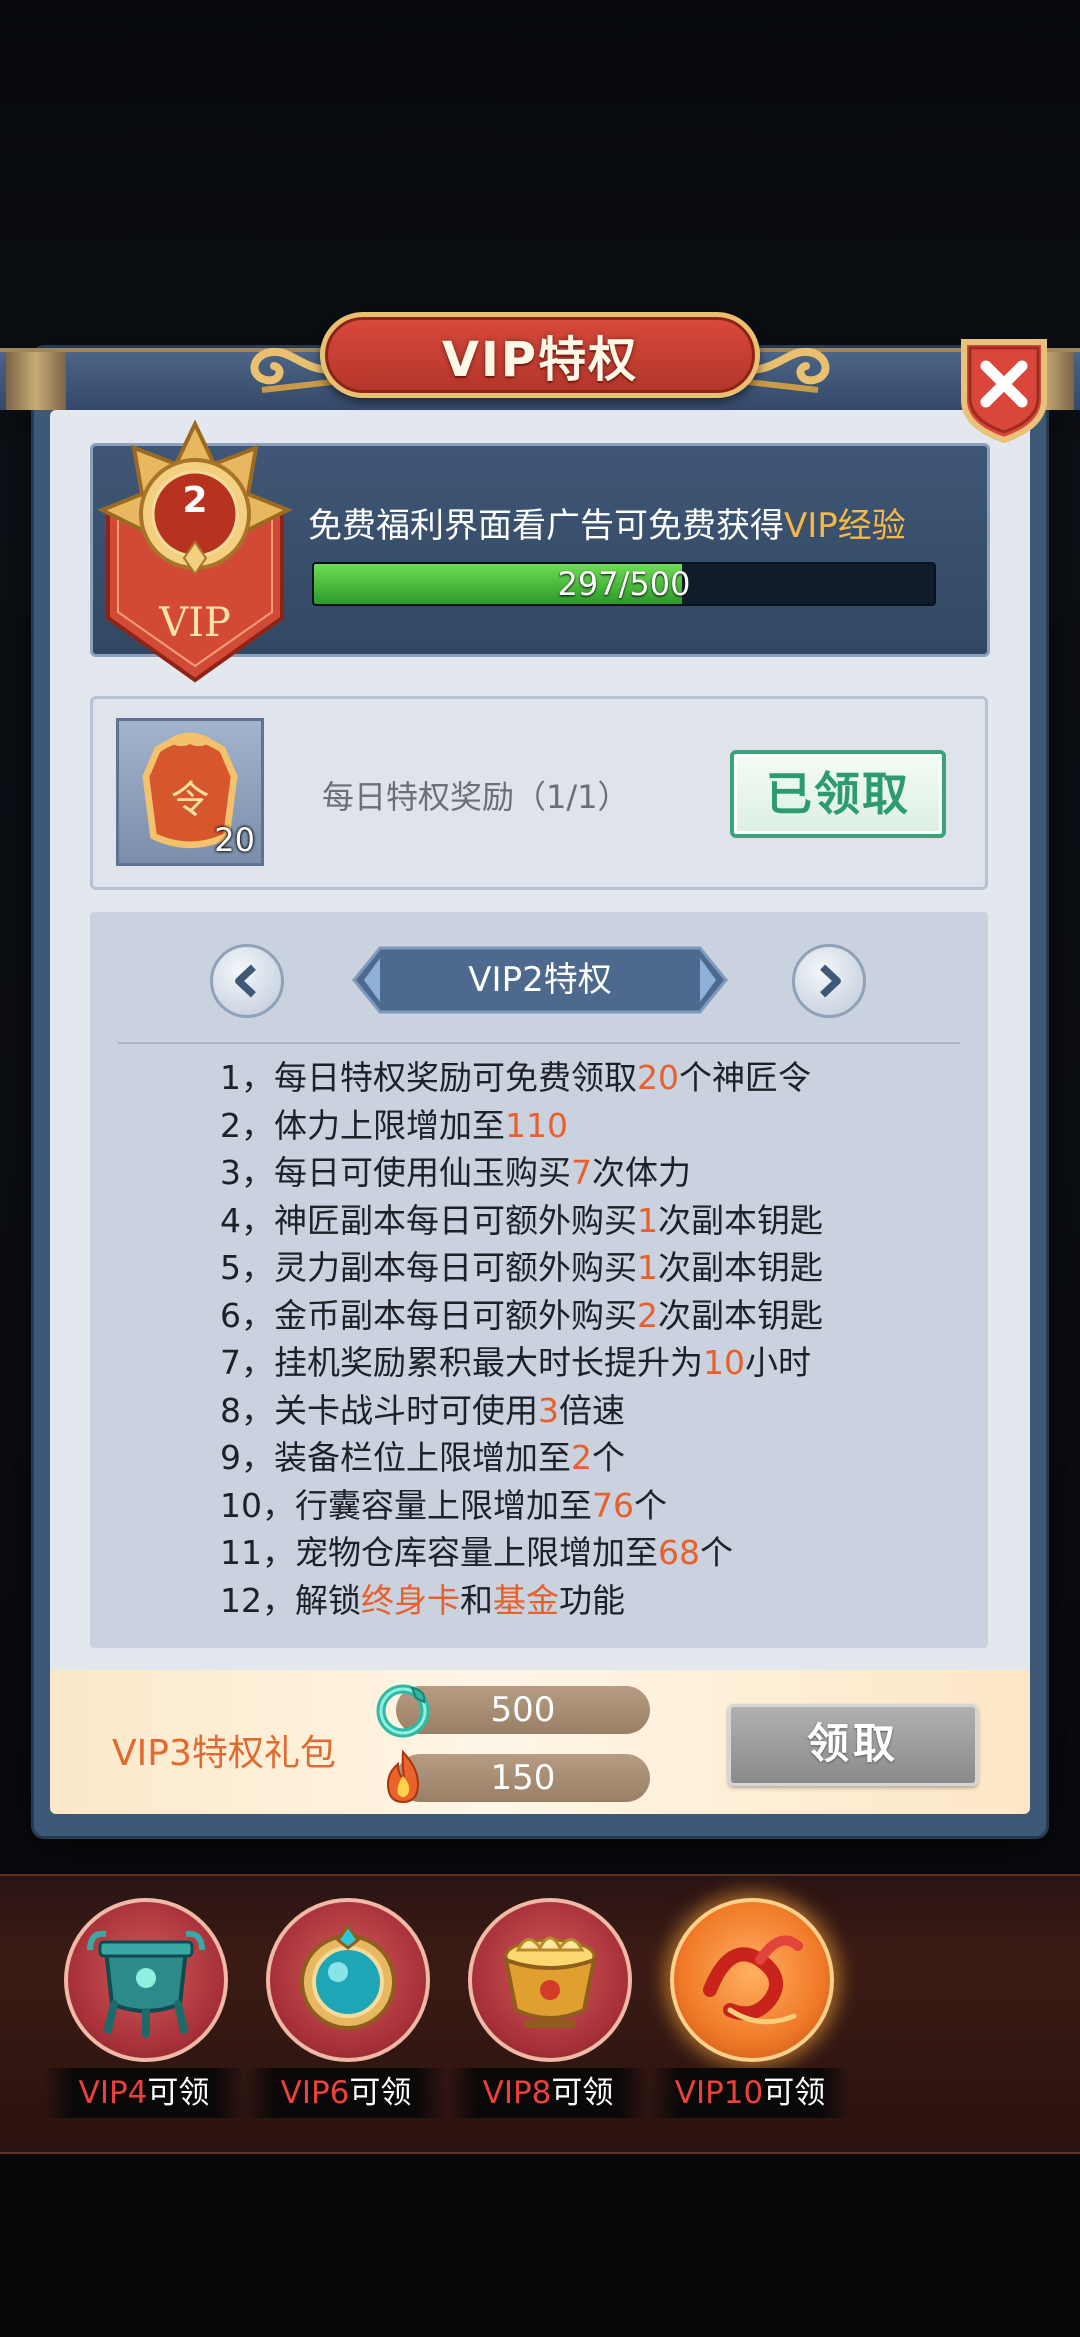 The width and height of the screenshot is (1080, 2337). I want to click on privilege-num: 76, so click(613, 1505).